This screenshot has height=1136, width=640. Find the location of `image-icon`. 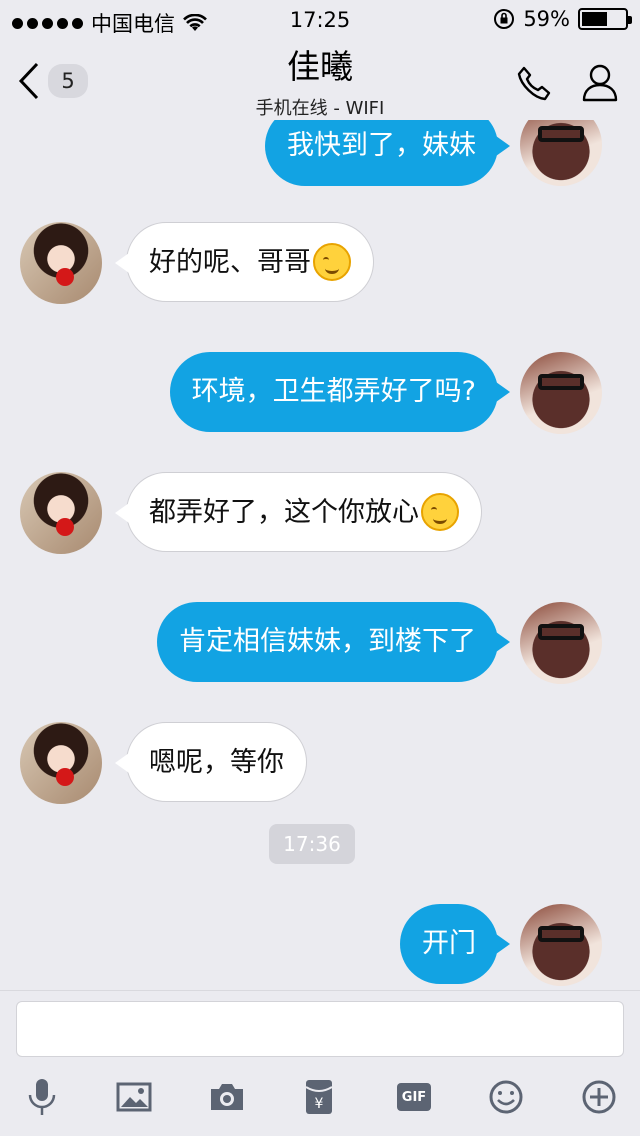

image-icon is located at coordinates (134, 1097).